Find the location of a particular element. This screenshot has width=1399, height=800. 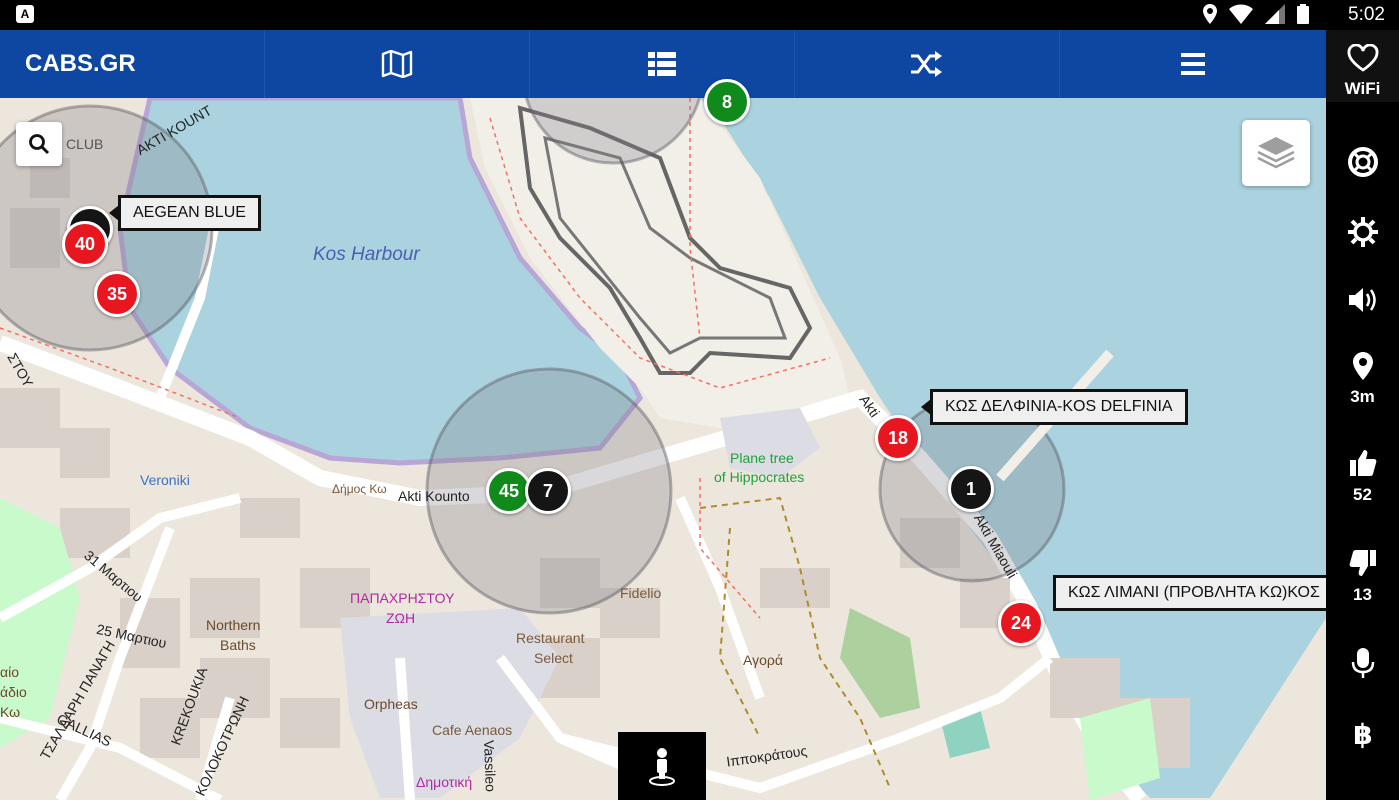

taxi-marker: 8 is located at coordinates (727, 102).